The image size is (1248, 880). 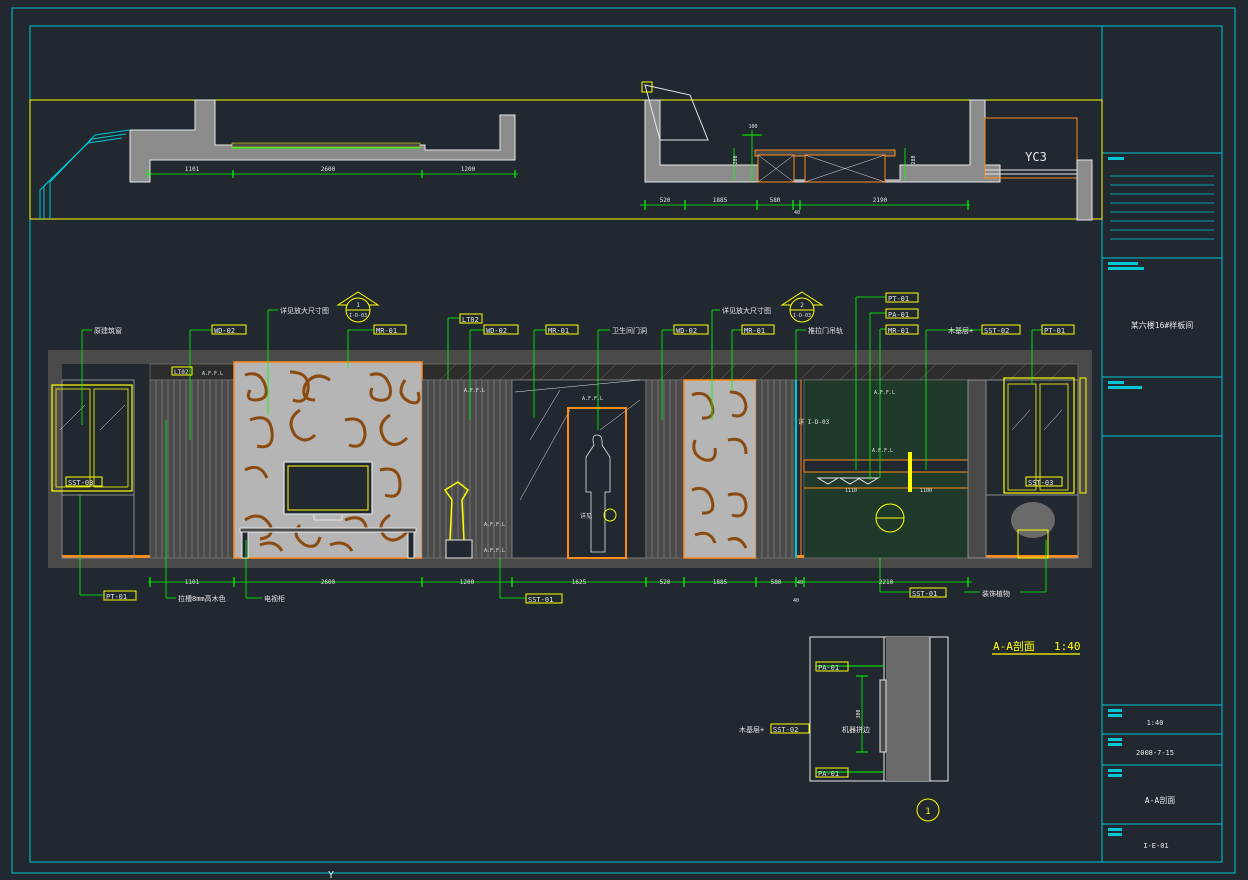 I want to click on title-project: 某六楼16#样板间, so click(x=1162, y=325).